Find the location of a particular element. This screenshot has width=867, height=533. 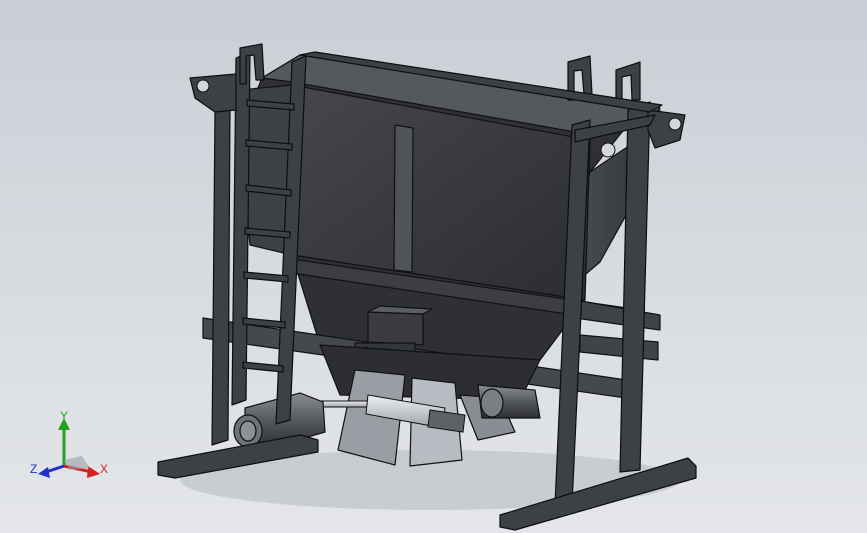

z-axis-label: Z is located at coordinates (33, 469).